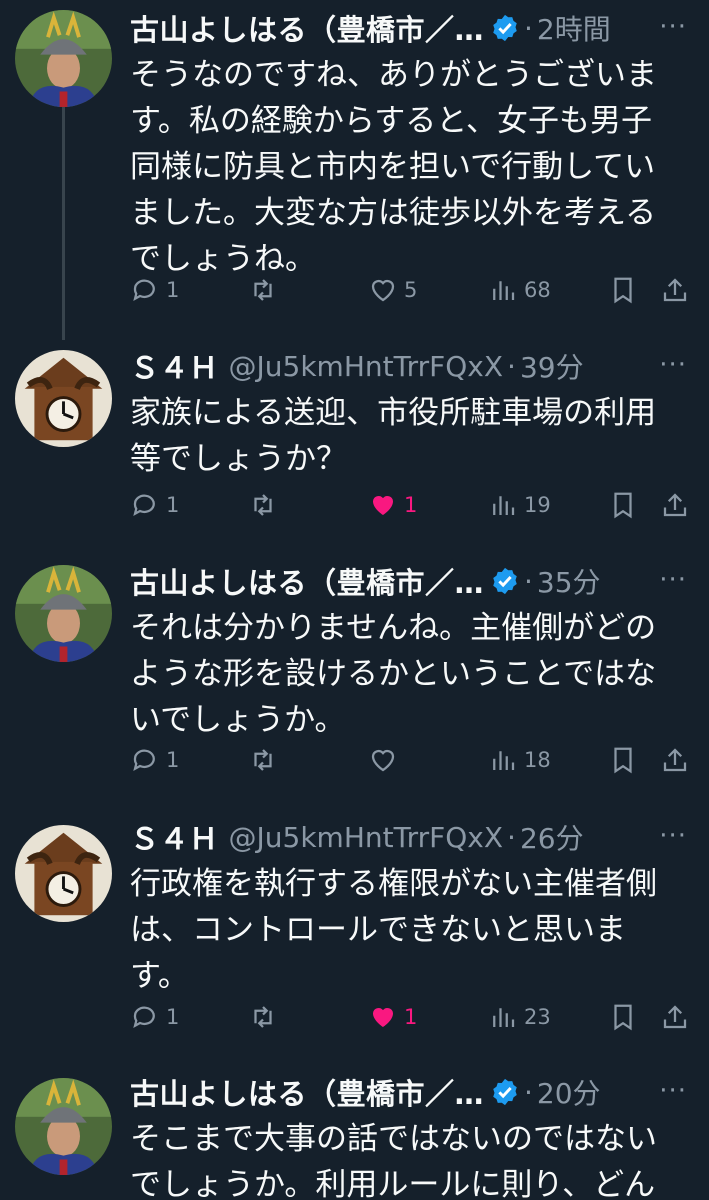 The image size is (709, 1200). Describe the element at coordinates (537, 290) in the screenshot. I see `views-count: 68` at that location.